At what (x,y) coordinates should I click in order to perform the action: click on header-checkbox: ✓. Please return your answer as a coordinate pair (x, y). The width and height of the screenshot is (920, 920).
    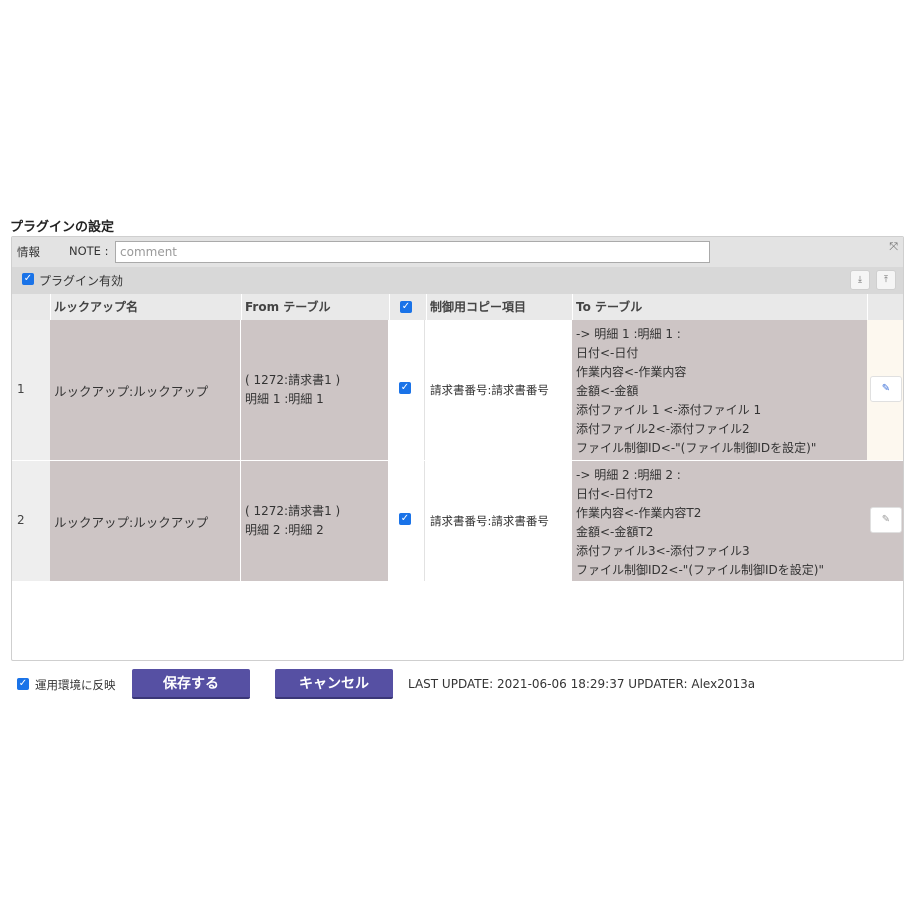
    Looking at the image, I should click on (406, 307).